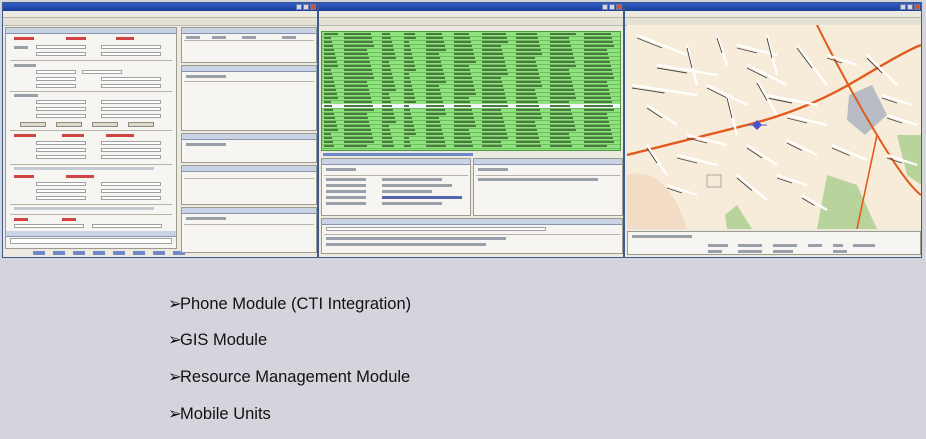 Image resolution: width=926 pixels, height=439 pixels. What do you see at coordinates (422, 197) in the screenshot?
I see `selected-value` at bounding box center [422, 197].